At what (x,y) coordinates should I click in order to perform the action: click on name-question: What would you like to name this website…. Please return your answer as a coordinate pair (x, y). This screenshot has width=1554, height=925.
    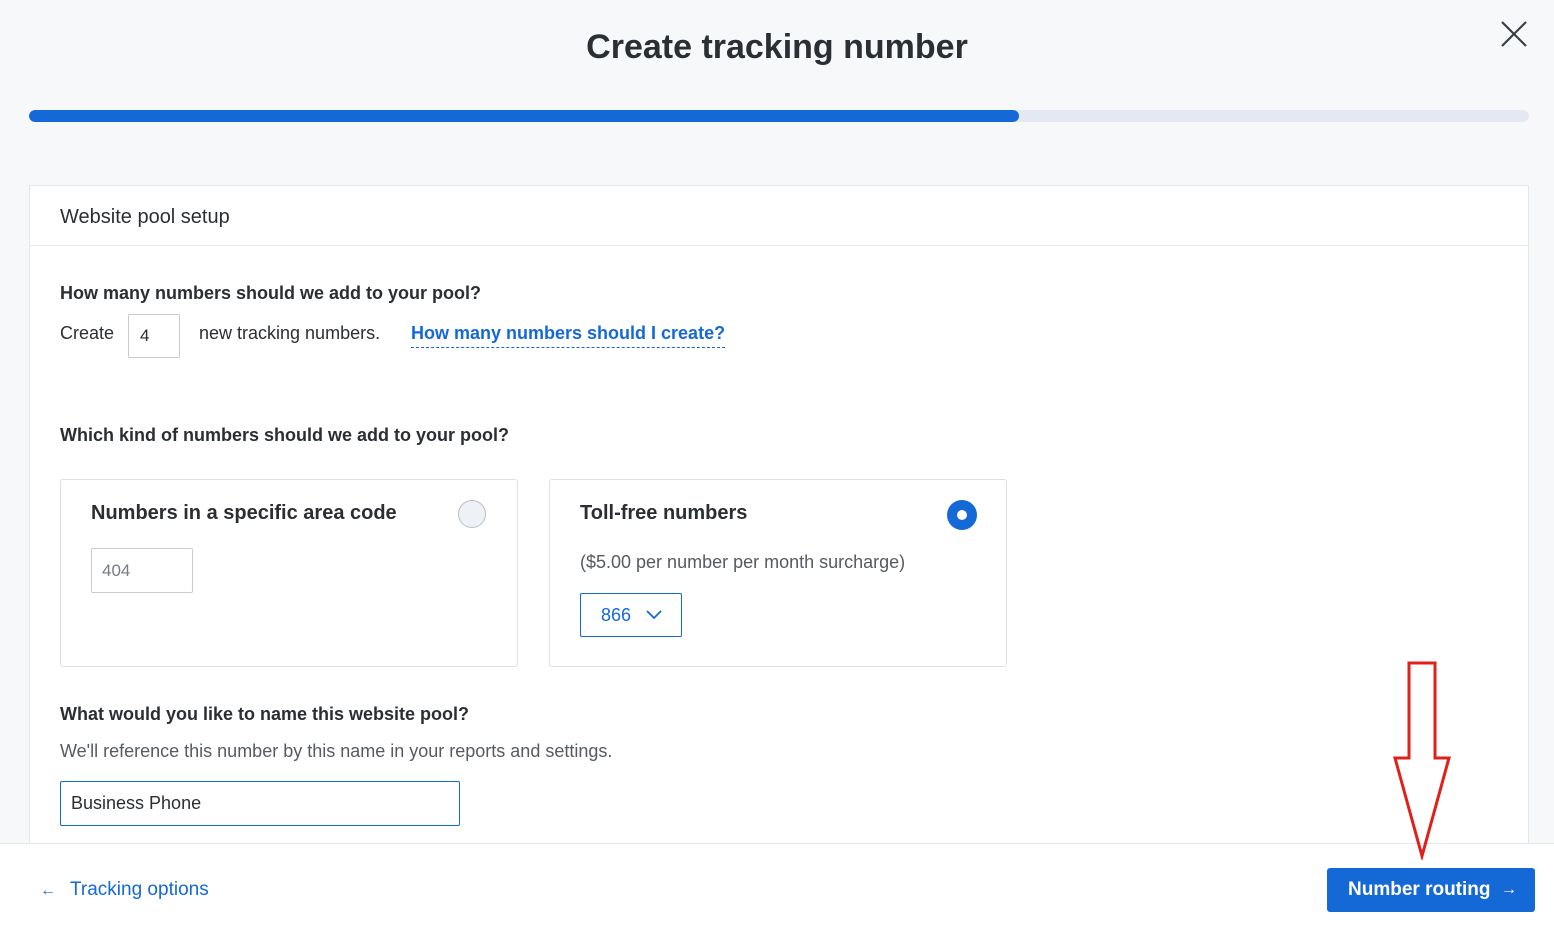
    Looking at the image, I should click on (265, 714).